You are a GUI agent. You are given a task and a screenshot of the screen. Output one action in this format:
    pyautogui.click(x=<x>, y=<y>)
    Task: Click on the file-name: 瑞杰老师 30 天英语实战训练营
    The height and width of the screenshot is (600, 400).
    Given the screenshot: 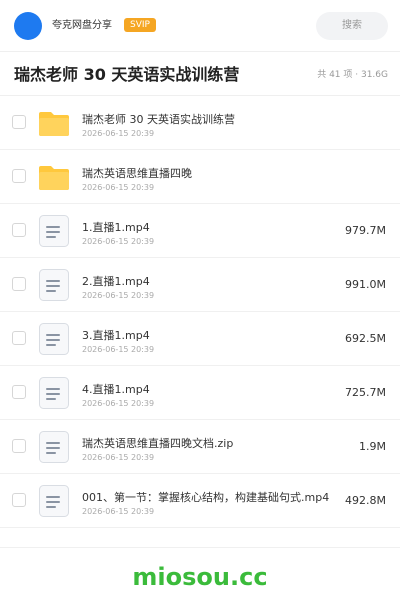 What is the action you would take?
    pyautogui.click(x=158, y=119)
    